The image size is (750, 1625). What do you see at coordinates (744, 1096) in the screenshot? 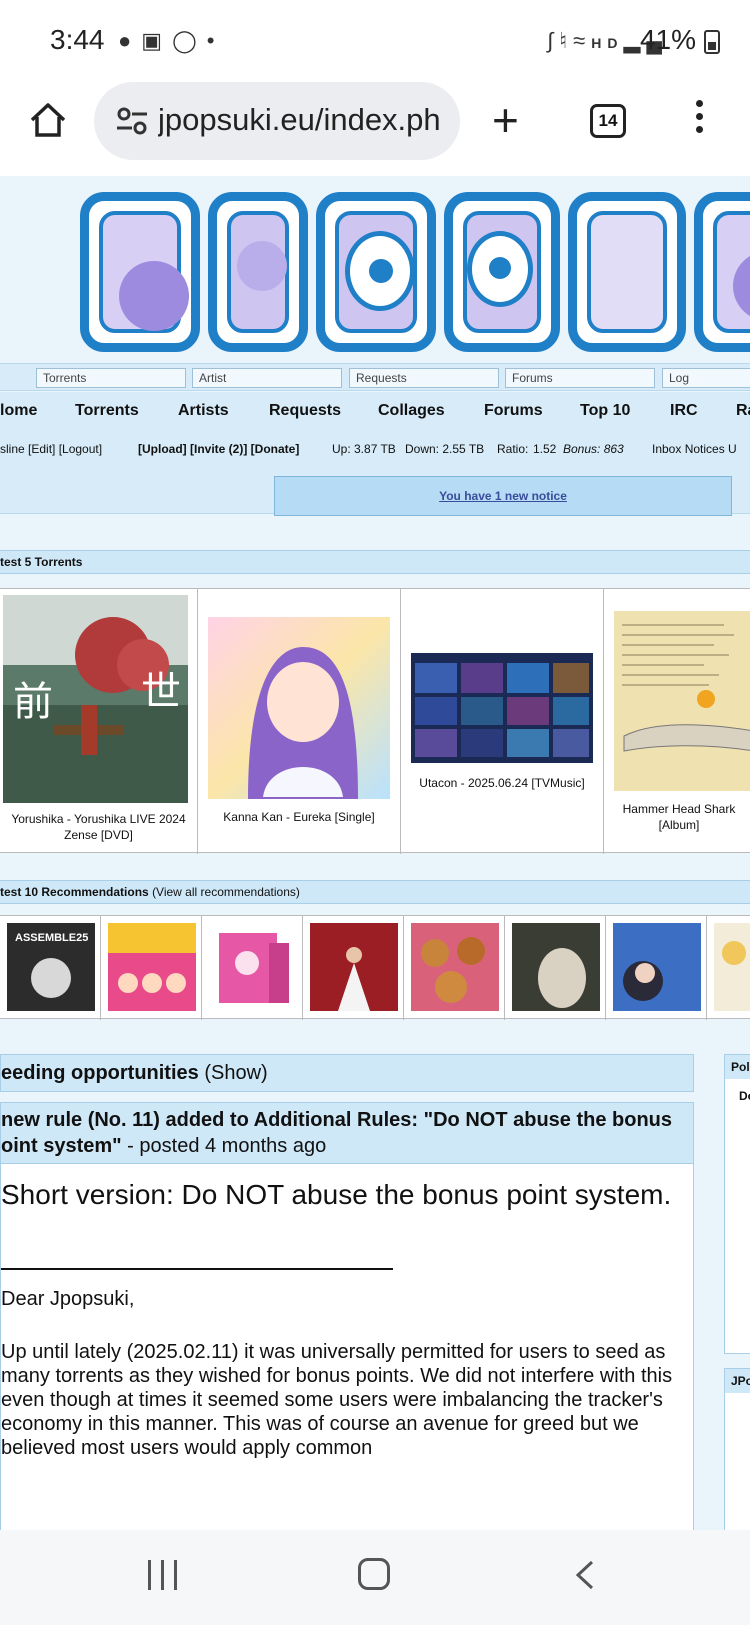
I see `poll-body: Do` at bounding box center [744, 1096].